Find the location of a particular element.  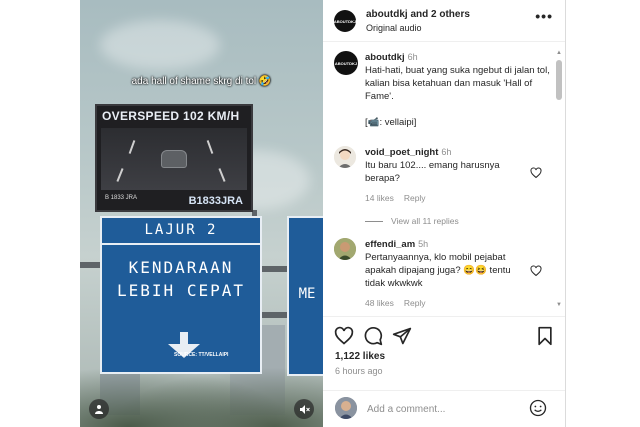

comment-likes: 48 likes is located at coordinates (379, 303).